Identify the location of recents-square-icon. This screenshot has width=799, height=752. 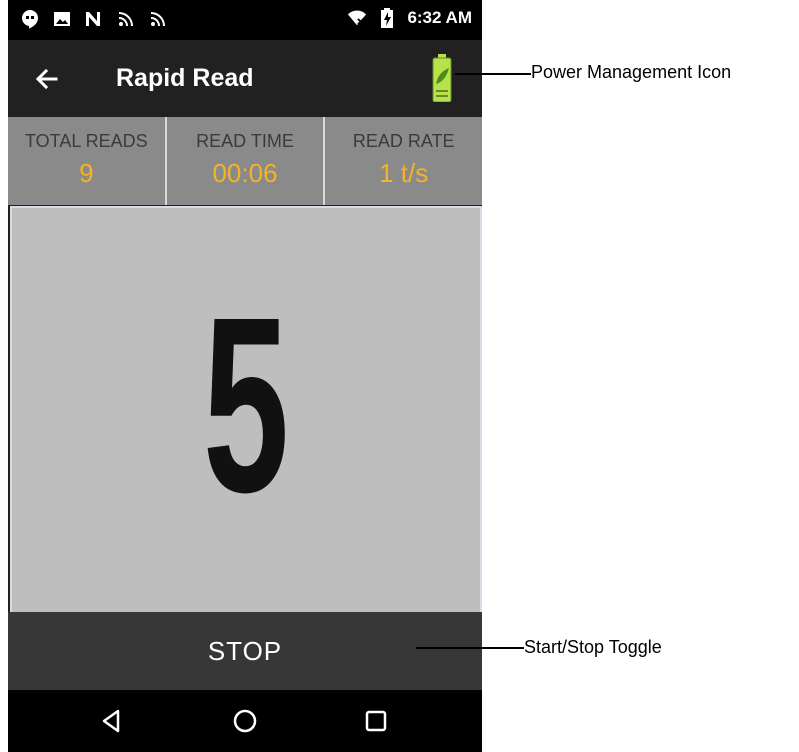
(376, 721).